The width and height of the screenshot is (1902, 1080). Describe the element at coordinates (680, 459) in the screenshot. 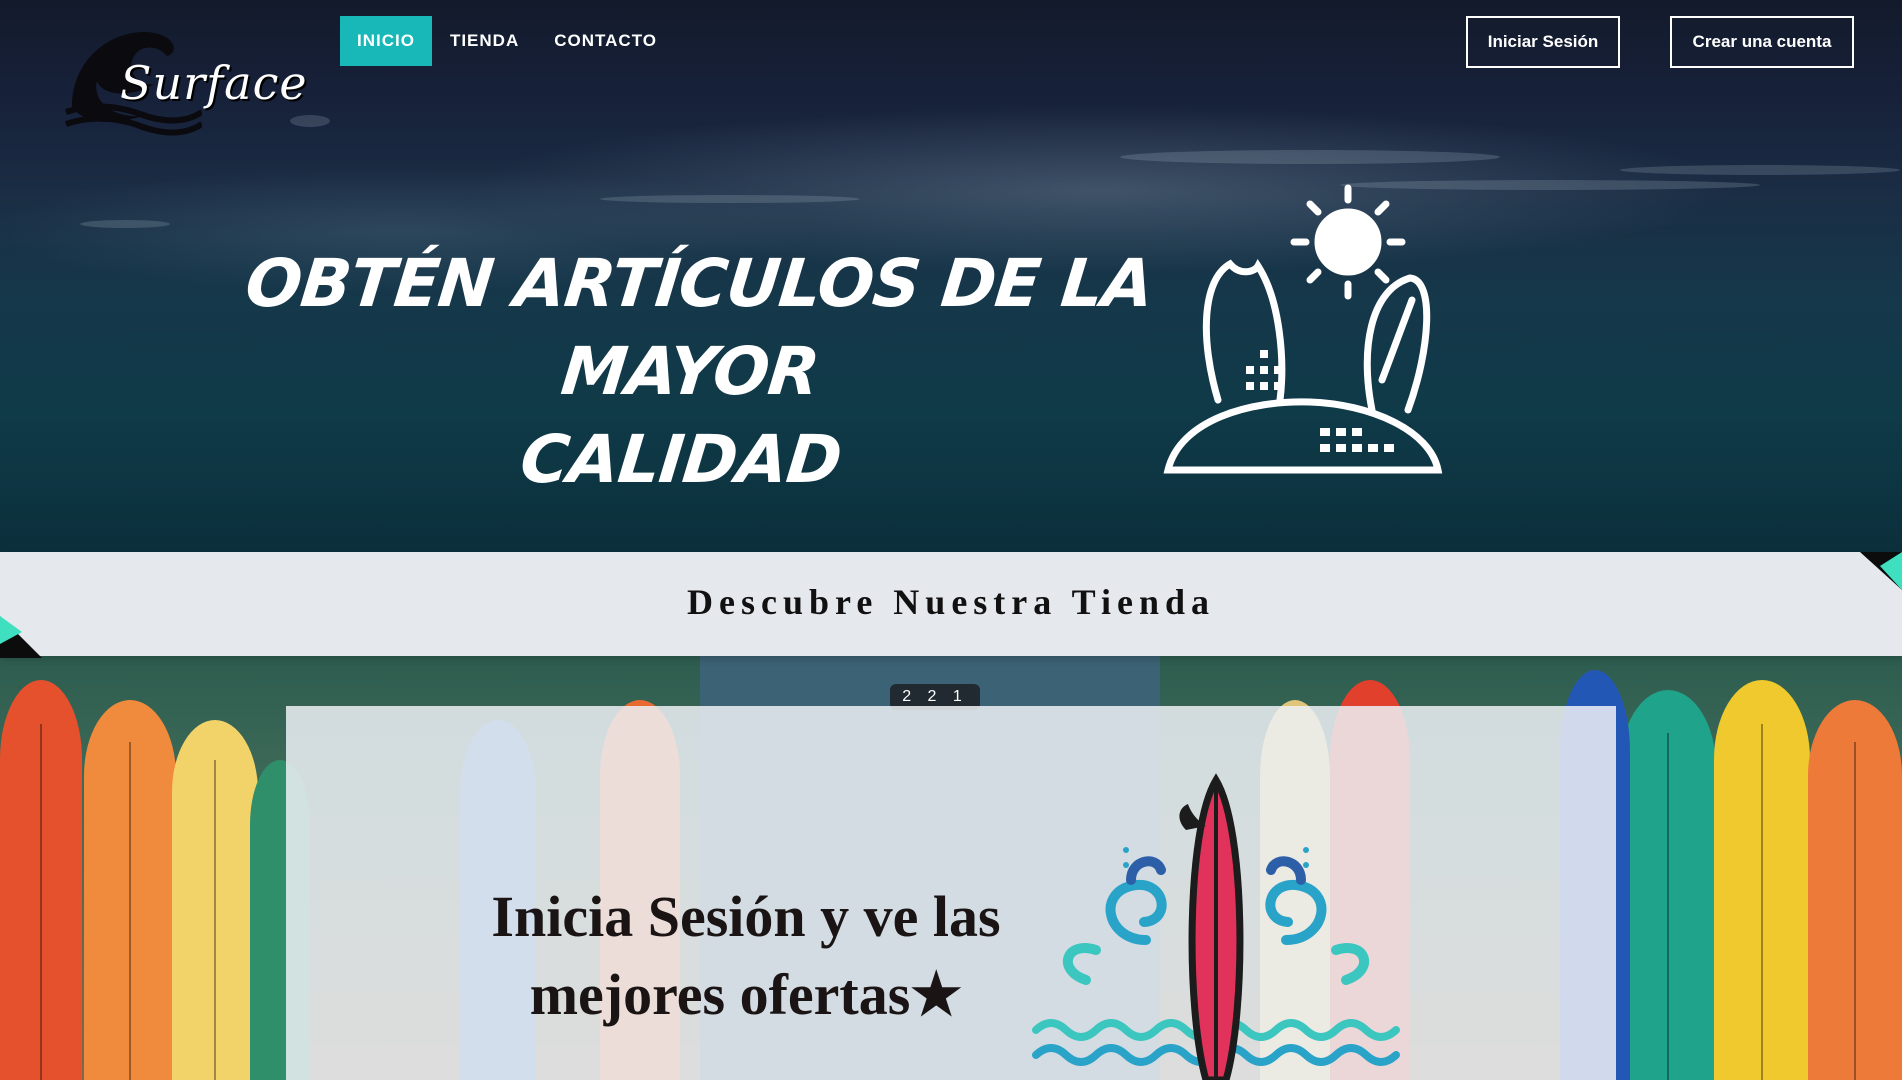

I see `hero-headline-line2: CALIDAD` at that location.